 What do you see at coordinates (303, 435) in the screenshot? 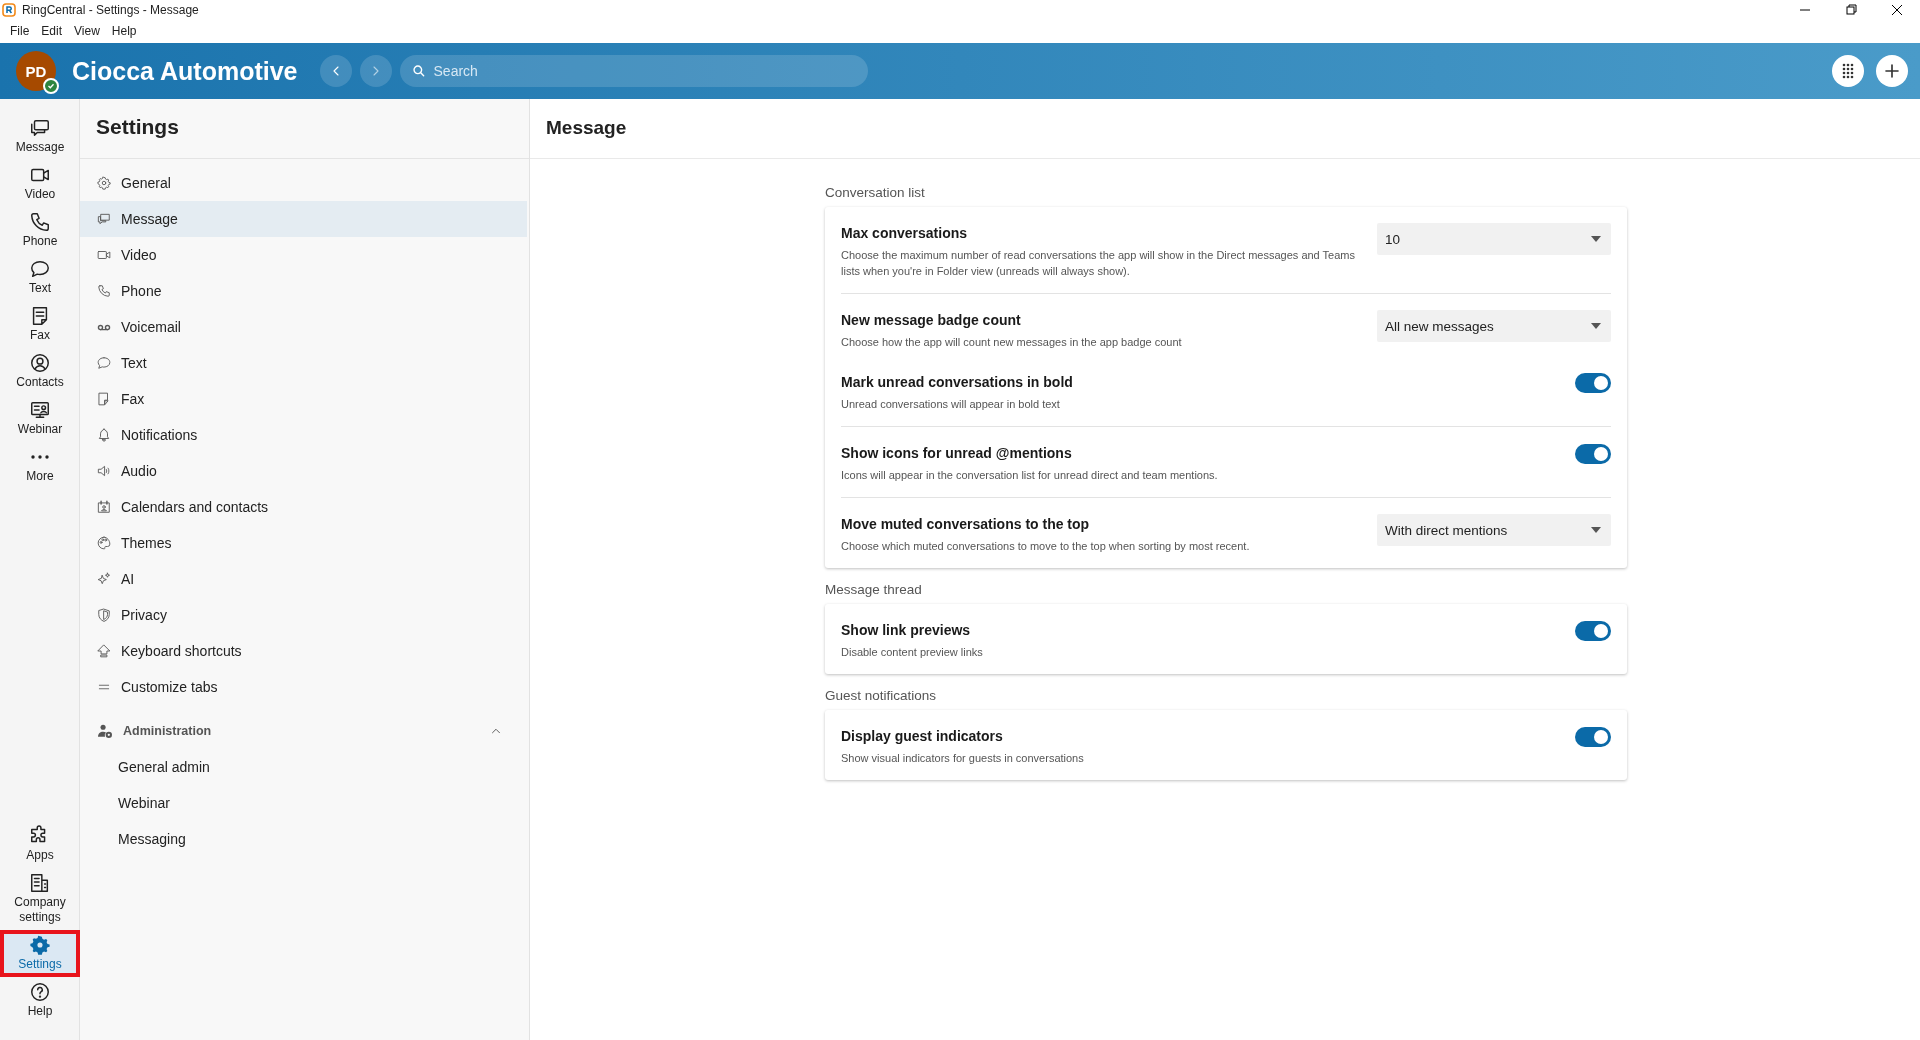
I see `settings-nav-item: Notifications` at bounding box center [303, 435].